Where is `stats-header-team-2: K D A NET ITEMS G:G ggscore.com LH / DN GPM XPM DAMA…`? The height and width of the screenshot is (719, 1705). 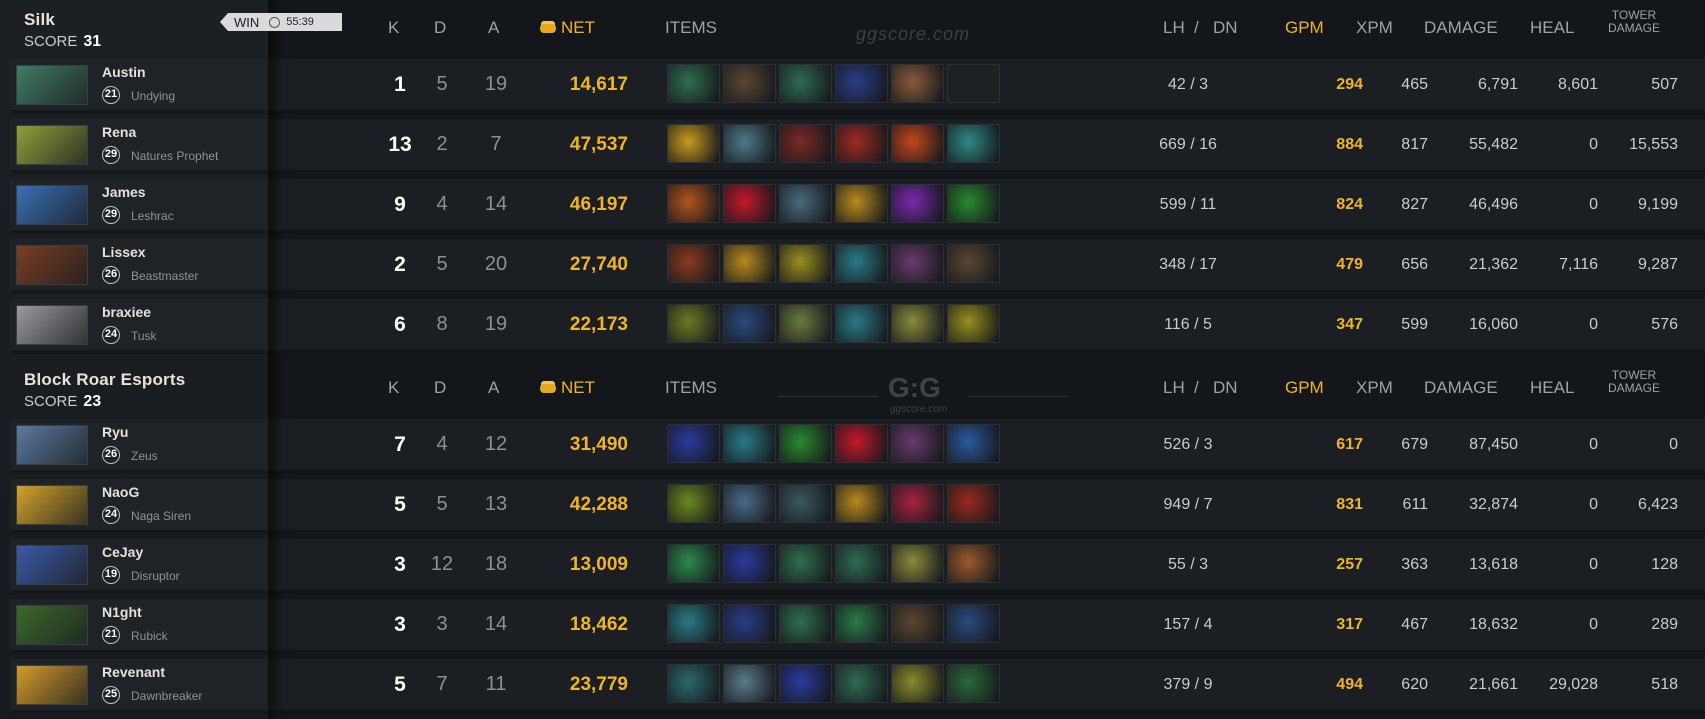
stats-header-team-2: K D A NET ITEMS G:G ggscore.com LH / DN GPM XPM DAMA… is located at coordinates (986, 391).